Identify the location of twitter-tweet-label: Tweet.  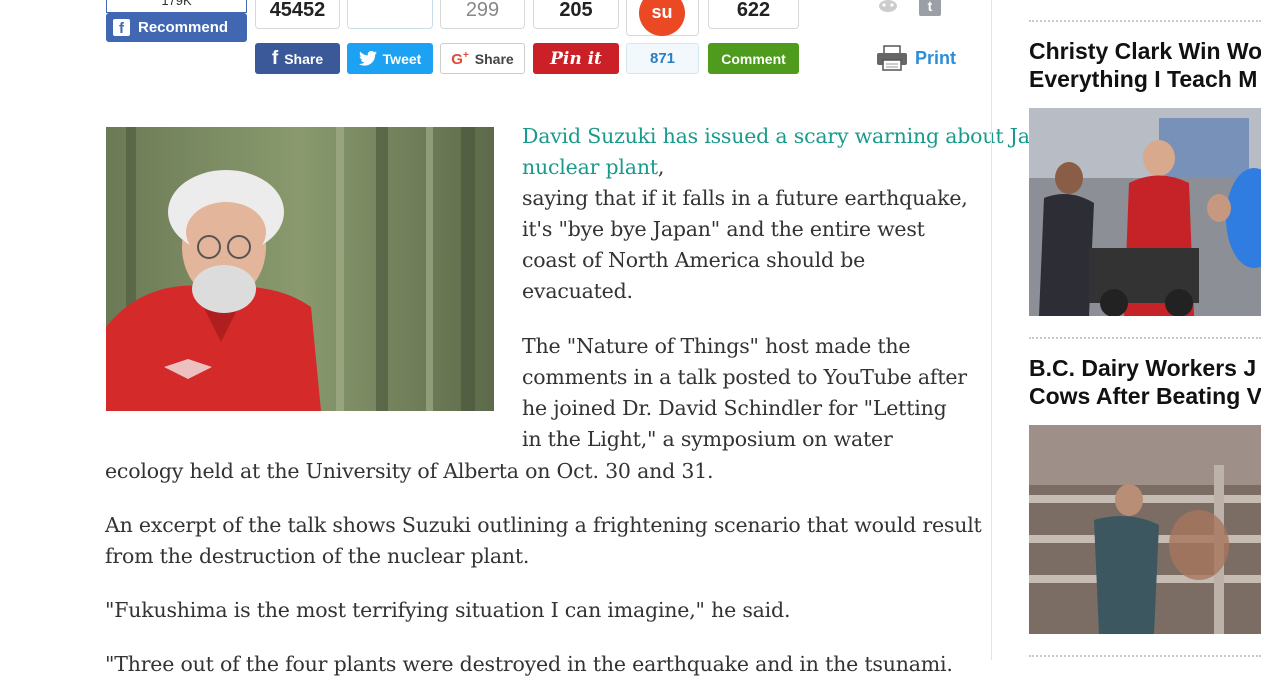
(402, 58).